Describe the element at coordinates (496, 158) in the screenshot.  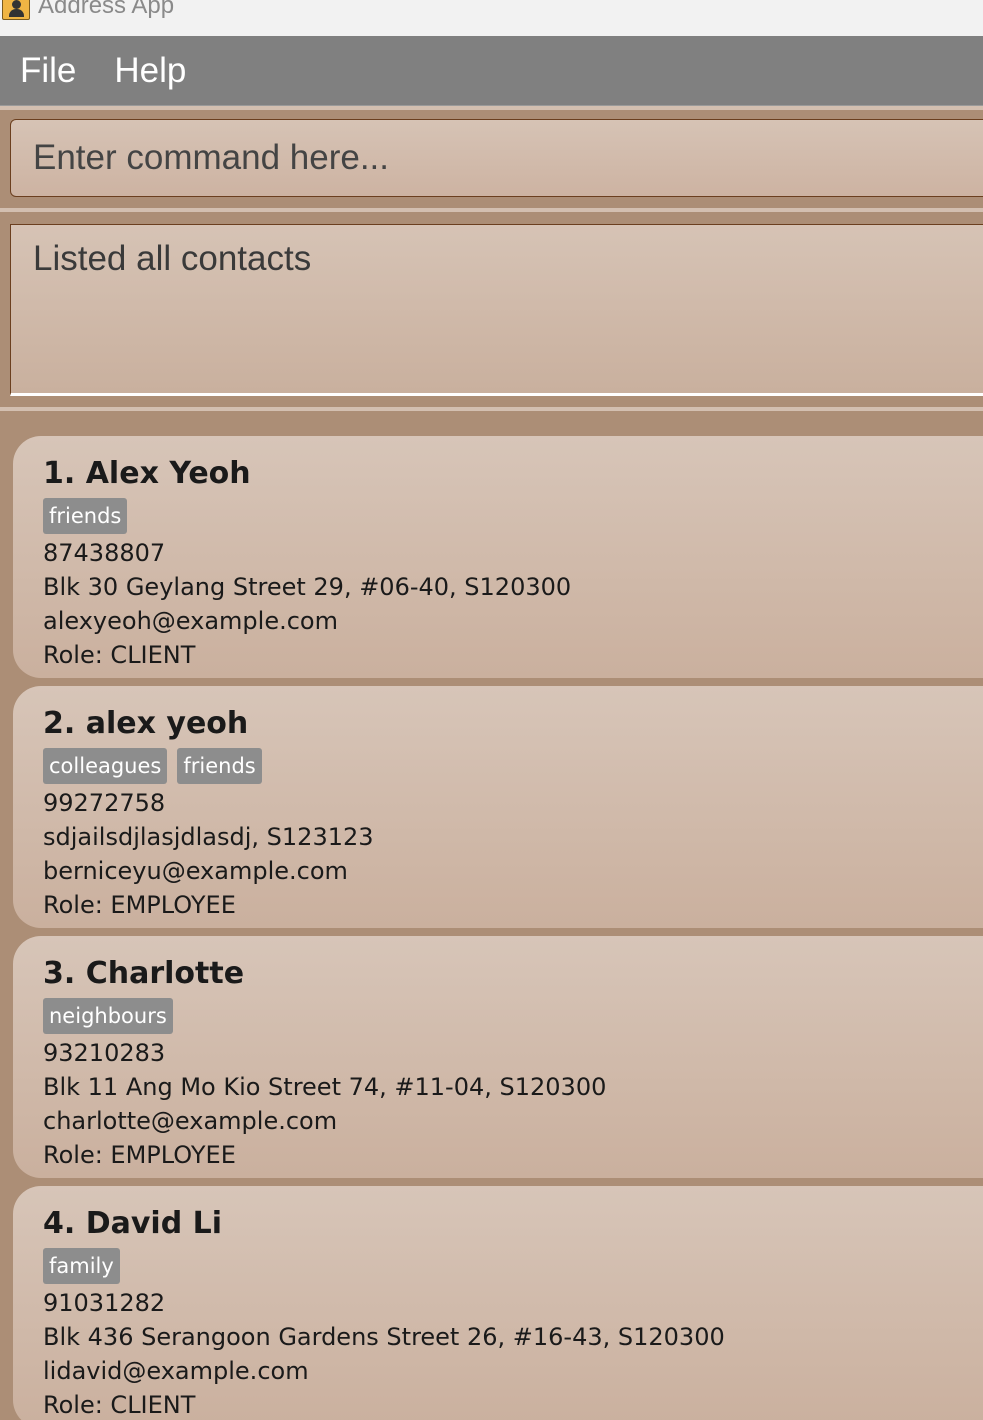
I see `command-input` at that location.